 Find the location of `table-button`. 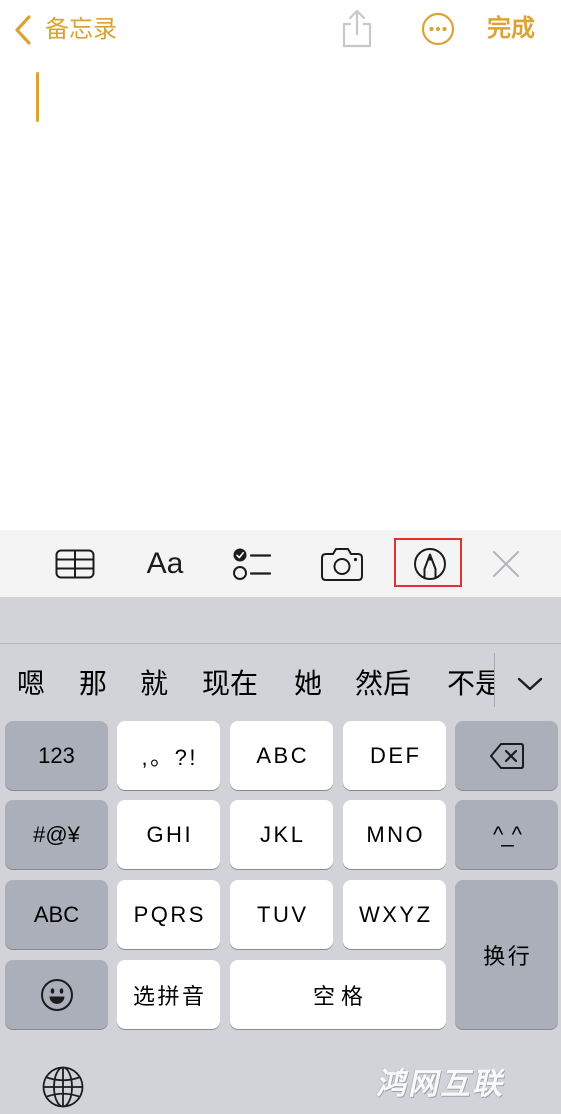

table-button is located at coordinates (75, 564).